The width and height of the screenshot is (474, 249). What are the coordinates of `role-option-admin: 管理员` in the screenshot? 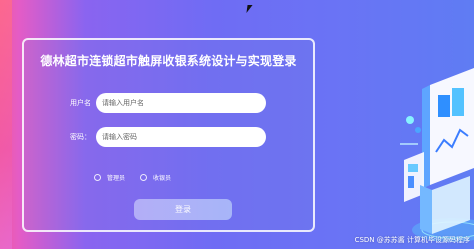 It's located at (109, 177).